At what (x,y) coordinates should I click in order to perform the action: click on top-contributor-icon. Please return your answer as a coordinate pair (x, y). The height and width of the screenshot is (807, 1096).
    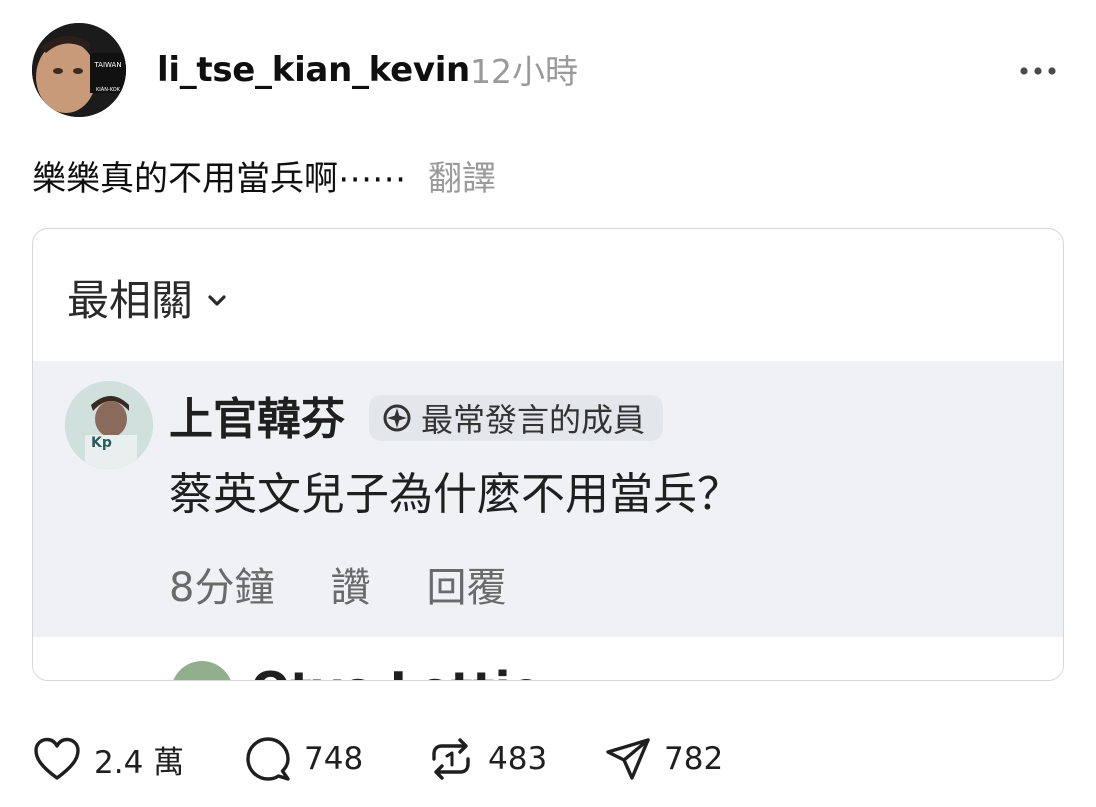
    Looking at the image, I should click on (397, 418).